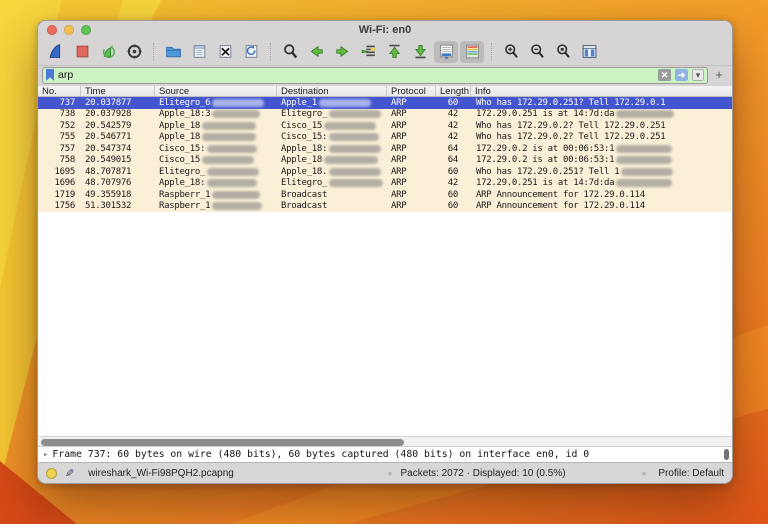 The height and width of the screenshot is (524, 768). What do you see at coordinates (332, 91) in the screenshot?
I see `column-header-destination: Destination` at bounding box center [332, 91].